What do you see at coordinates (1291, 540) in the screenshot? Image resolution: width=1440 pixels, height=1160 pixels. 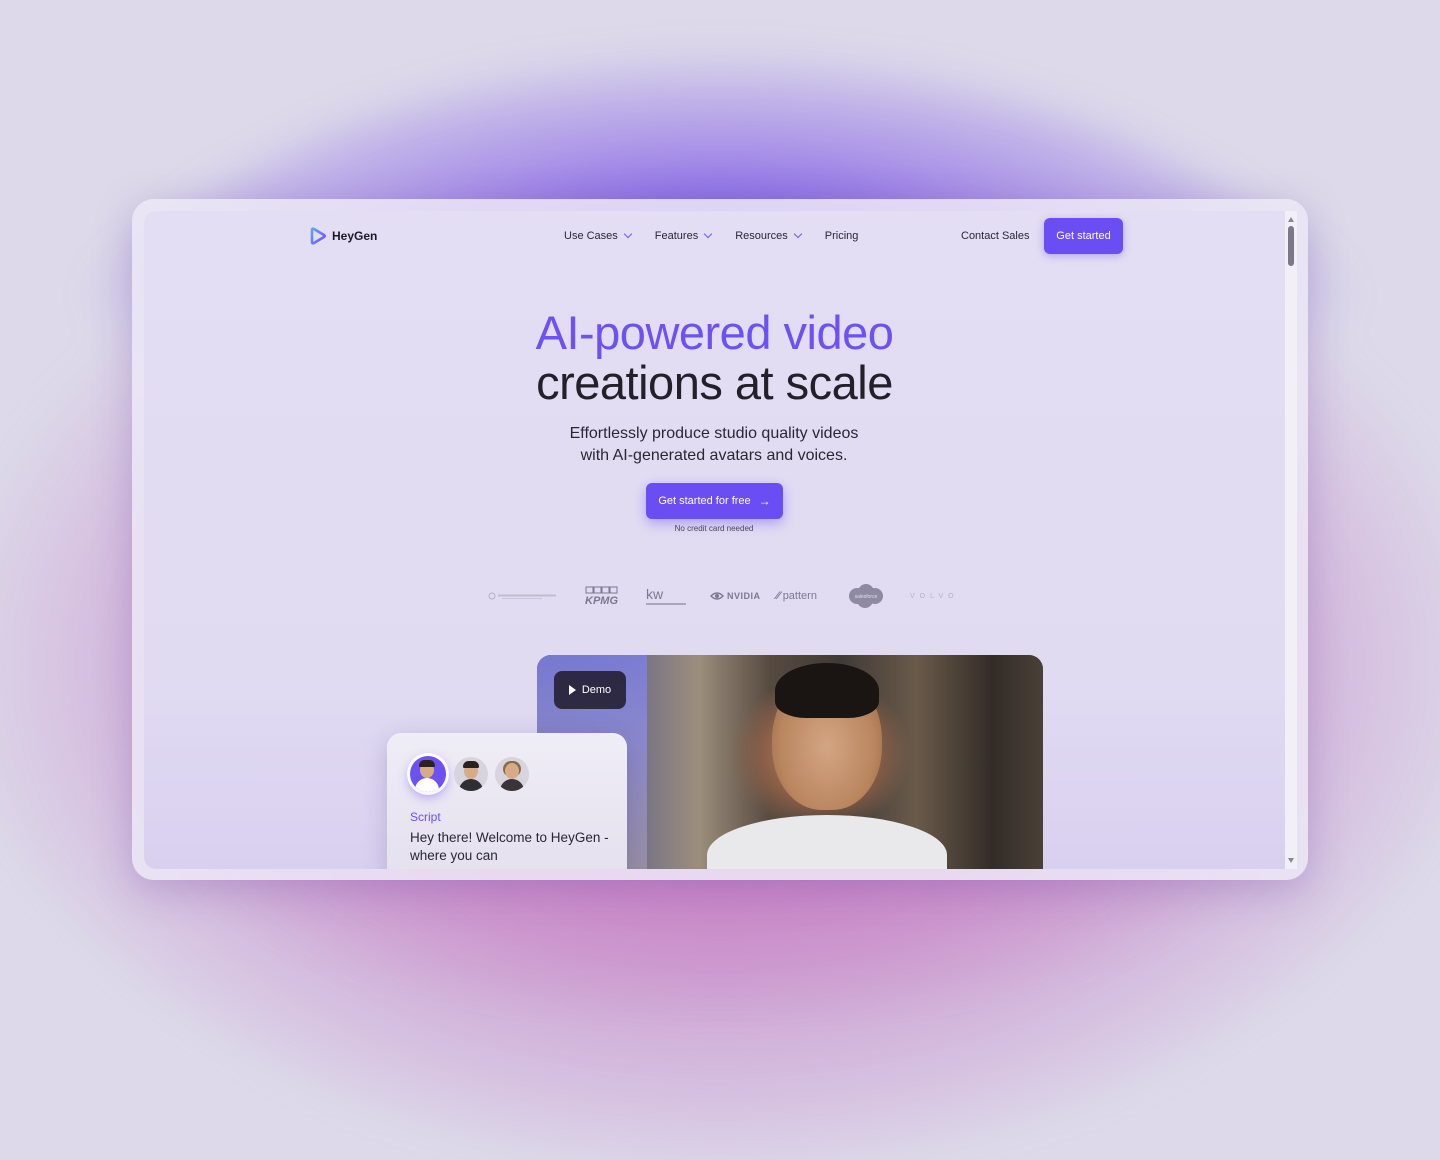 I see `page-scrollbar` at bounding box center [1291, 540].